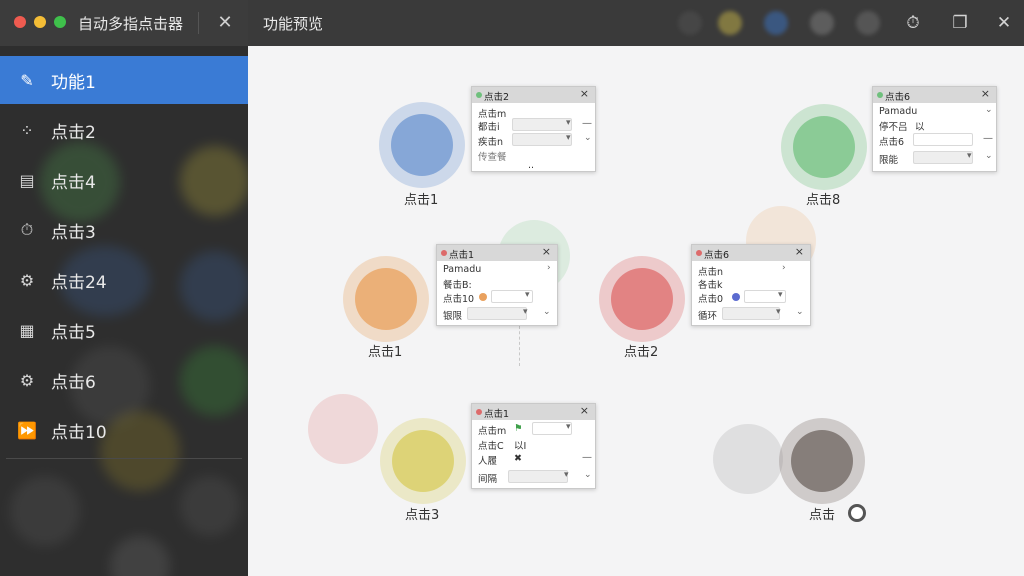 The image size is (1024, 576). What do you see at coordinates (533, 95) in the screenshot?
I see `panel-header: 点击2 ×` at bounding box center [533, 95].